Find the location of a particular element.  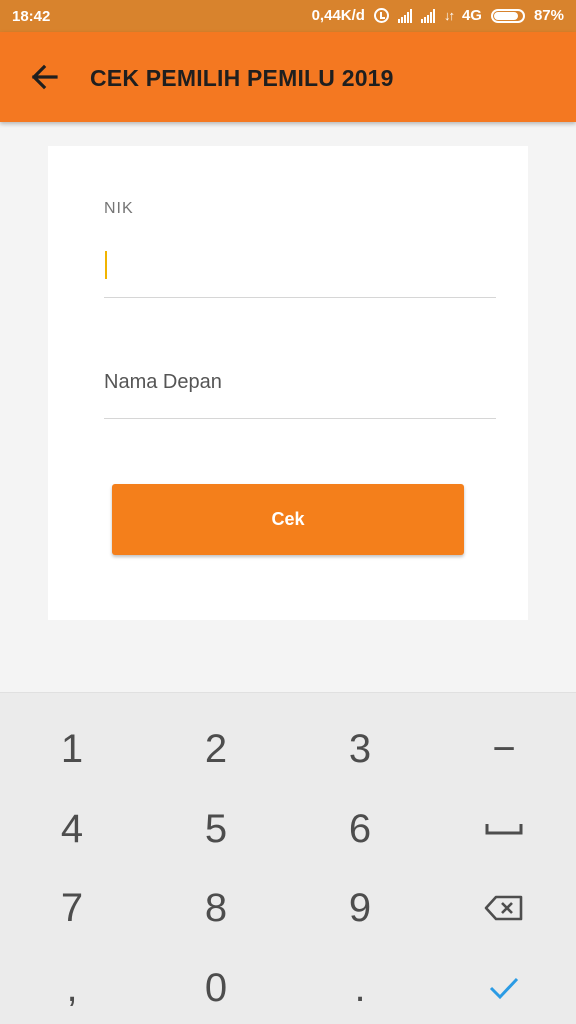

key-period: . is located at coordinates (360, 986).